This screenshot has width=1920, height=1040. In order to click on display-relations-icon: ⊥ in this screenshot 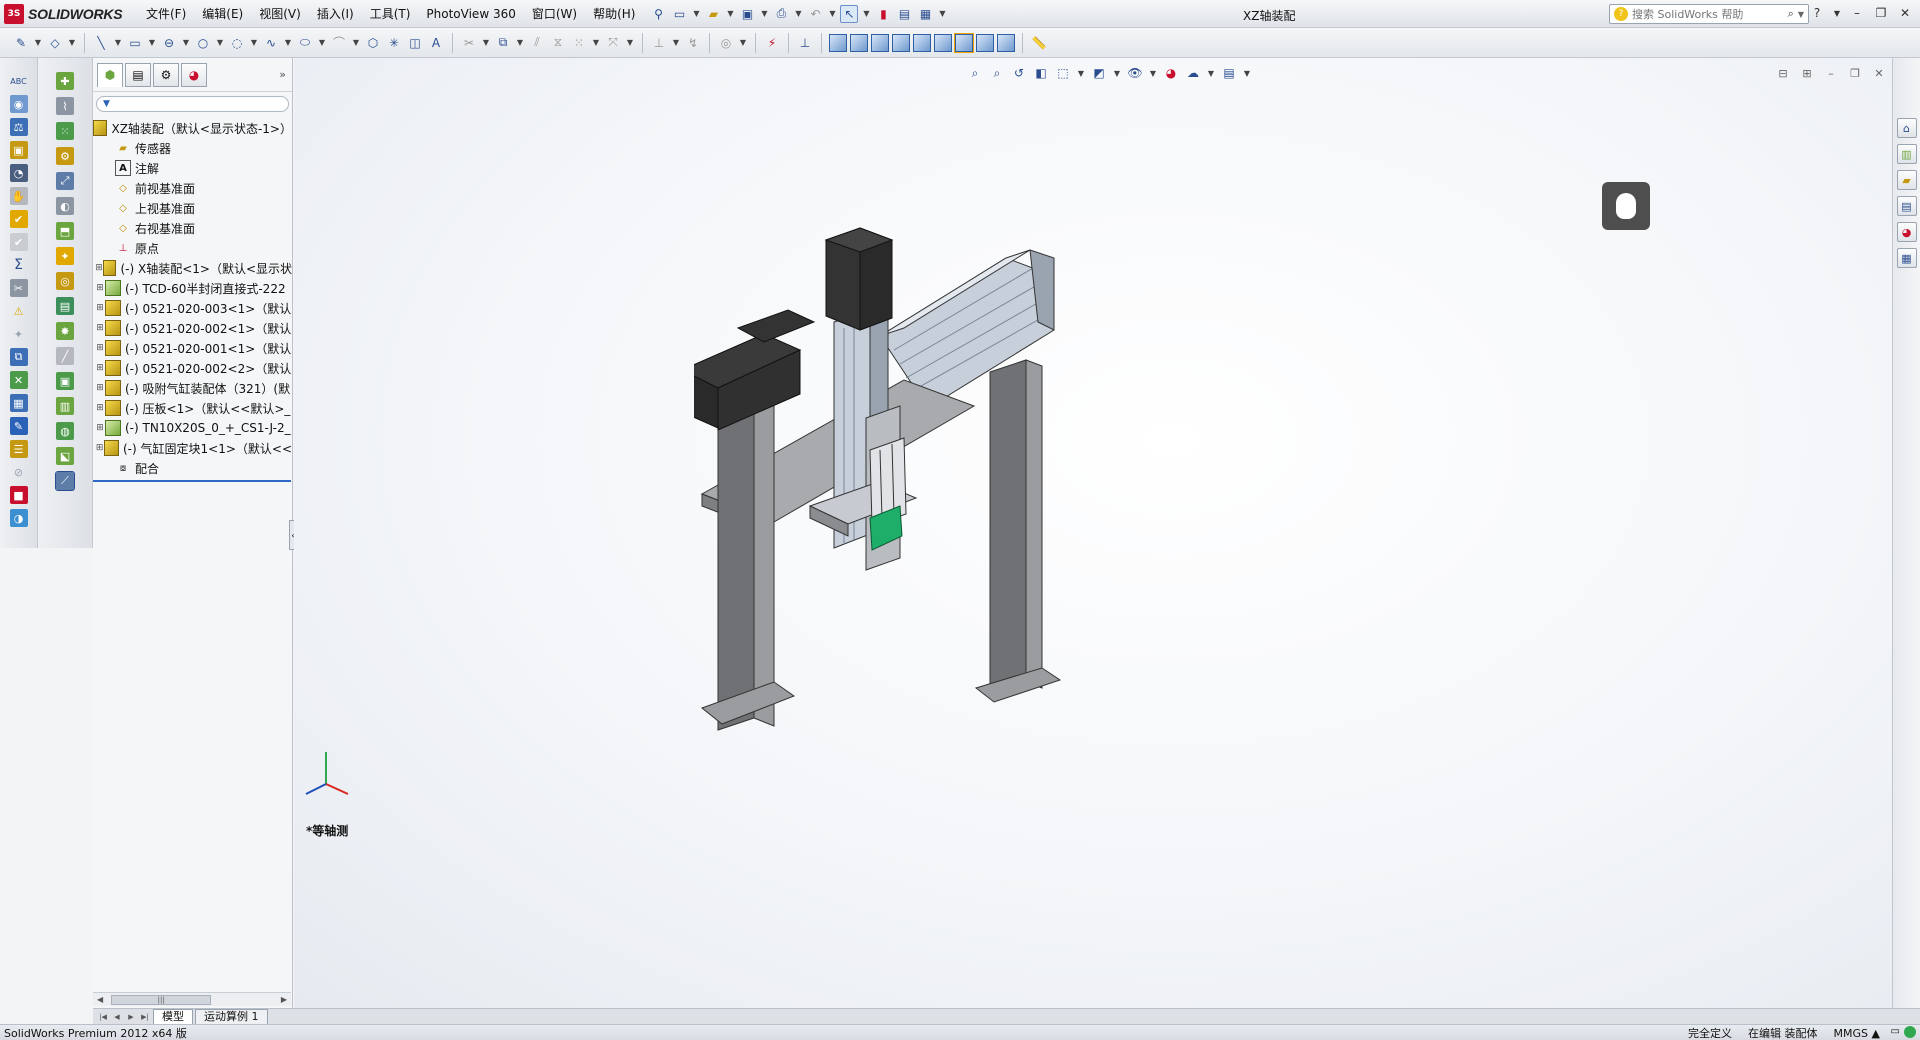, I will do `click(659, 43)`.